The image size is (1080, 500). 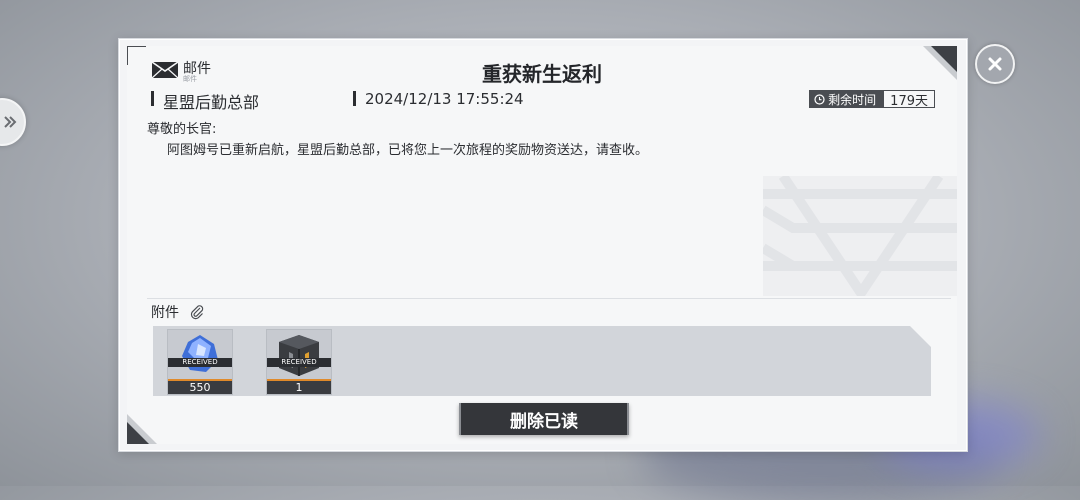 I want to click on attachments-list: RECEIVED 550 RECEIVED 1, so click(x=542, y=361).